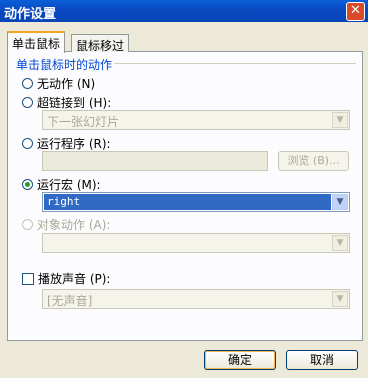 The width and height of the screenshot is (368, 378). I want to click on radio-run-program, so click(27, 143).